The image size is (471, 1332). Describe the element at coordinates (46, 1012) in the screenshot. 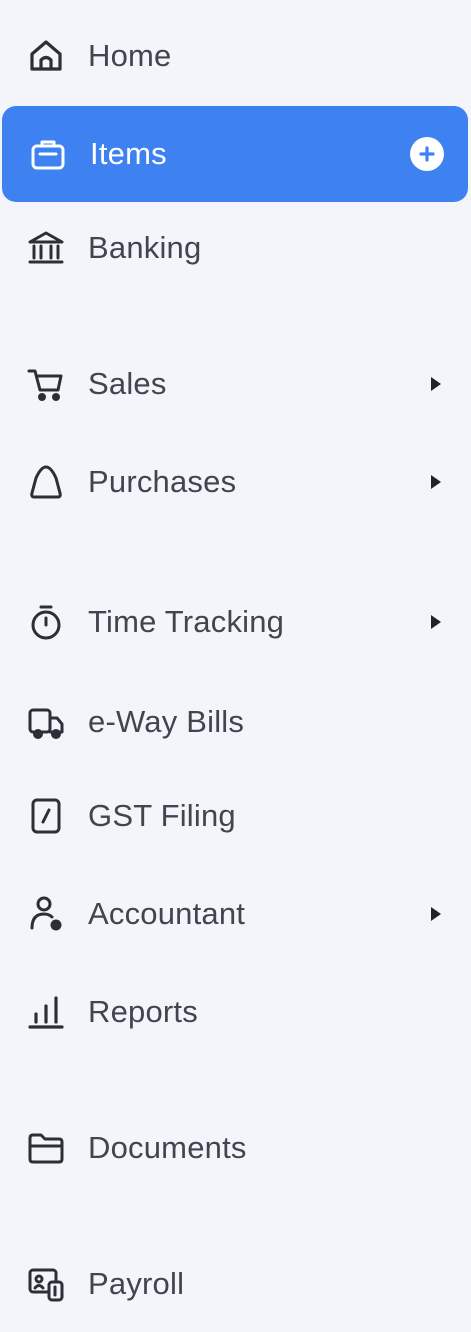

I see `bar-chart-icon` at that location.